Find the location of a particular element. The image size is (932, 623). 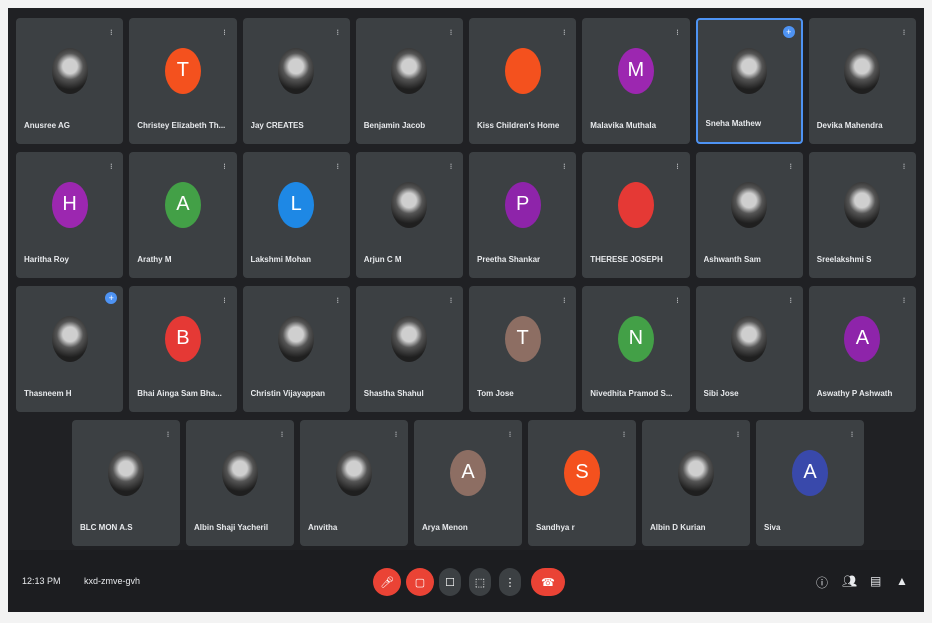

present-button: ⬚ is located at coordinates (480, 582).